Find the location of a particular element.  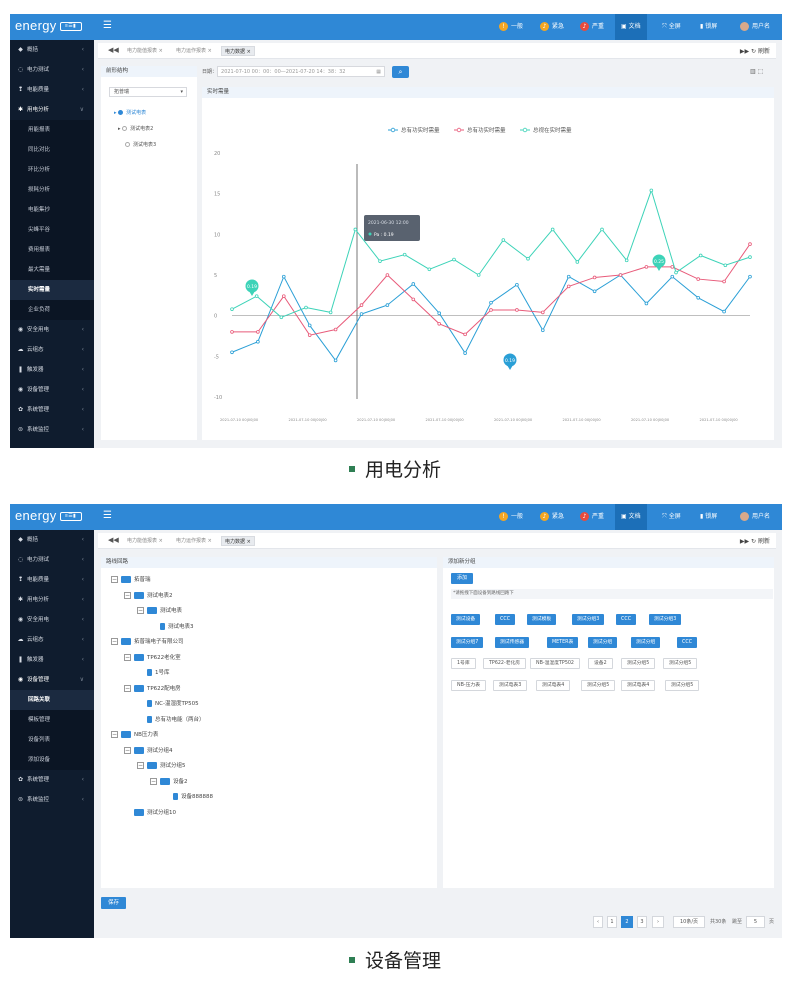

device-chip: NB-压力表 is located at coordinates (469, 685).